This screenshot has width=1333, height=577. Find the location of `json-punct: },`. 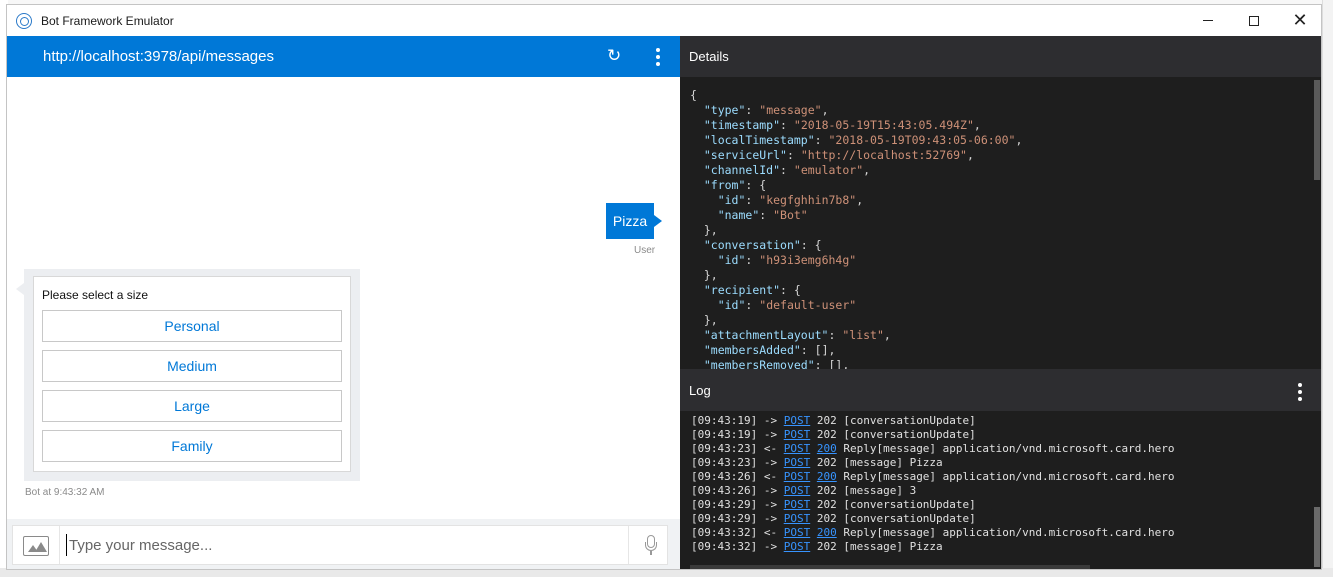

json-punct: }, is located at coordinates (704, 230).